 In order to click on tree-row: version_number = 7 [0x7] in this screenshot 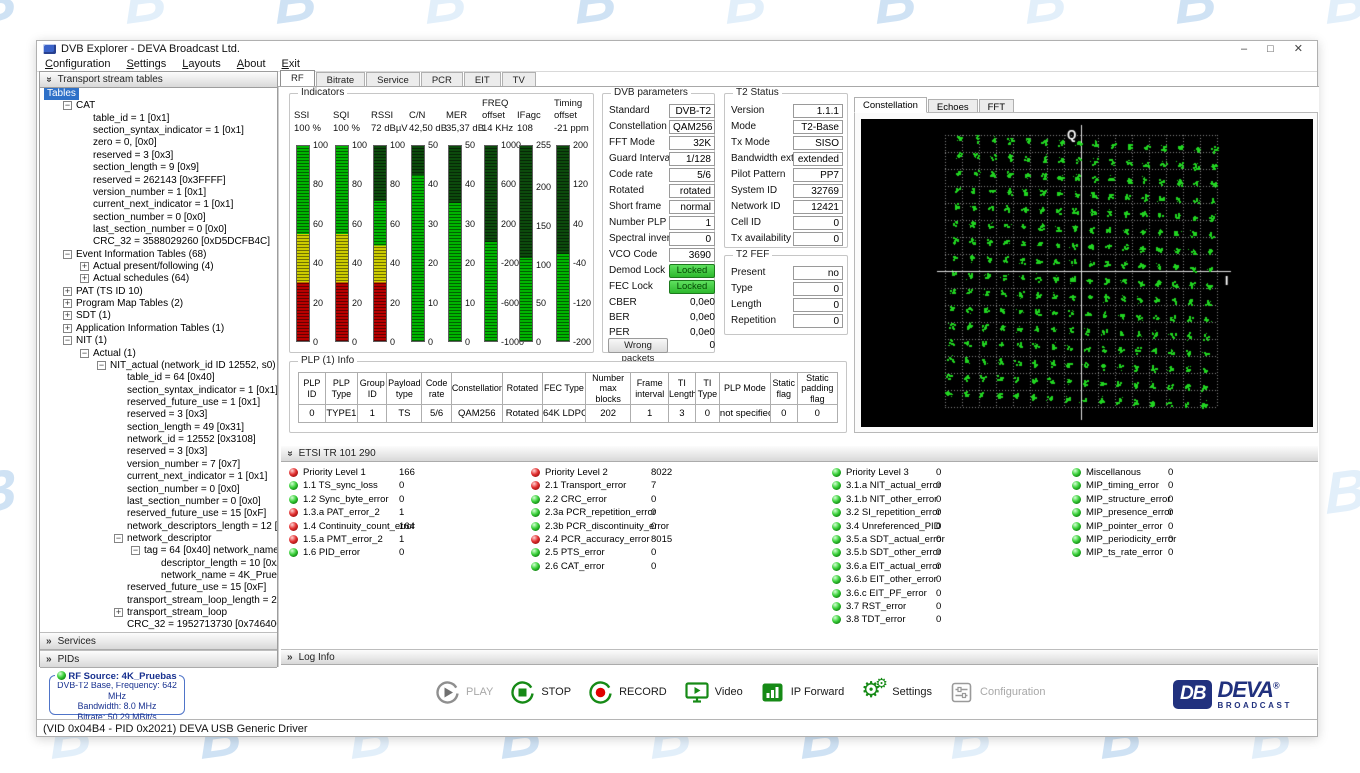, I will do `click(158, 465)`.